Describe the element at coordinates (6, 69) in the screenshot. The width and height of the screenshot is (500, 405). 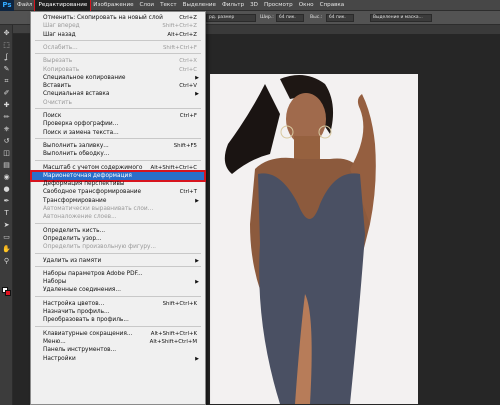
I see `quick-select-icon: ✎` at that location.